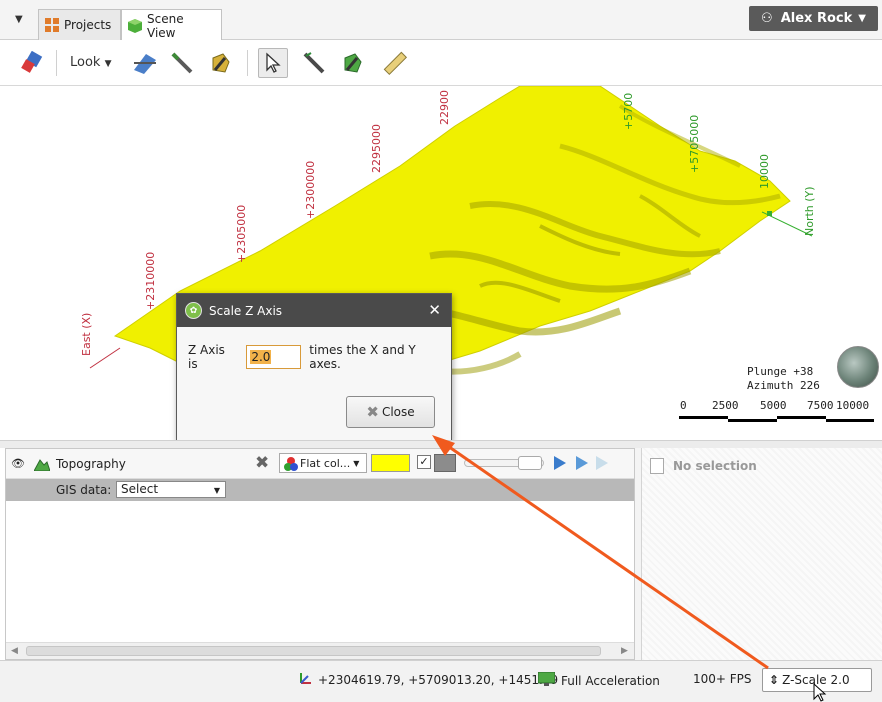 Image resolution: width=882 pixels, height=702 pixels. What do you see at coordinates (91, 62) in the screenshot?
I see `look-dropdown: Look ▼` at bounding box center [91, 62].